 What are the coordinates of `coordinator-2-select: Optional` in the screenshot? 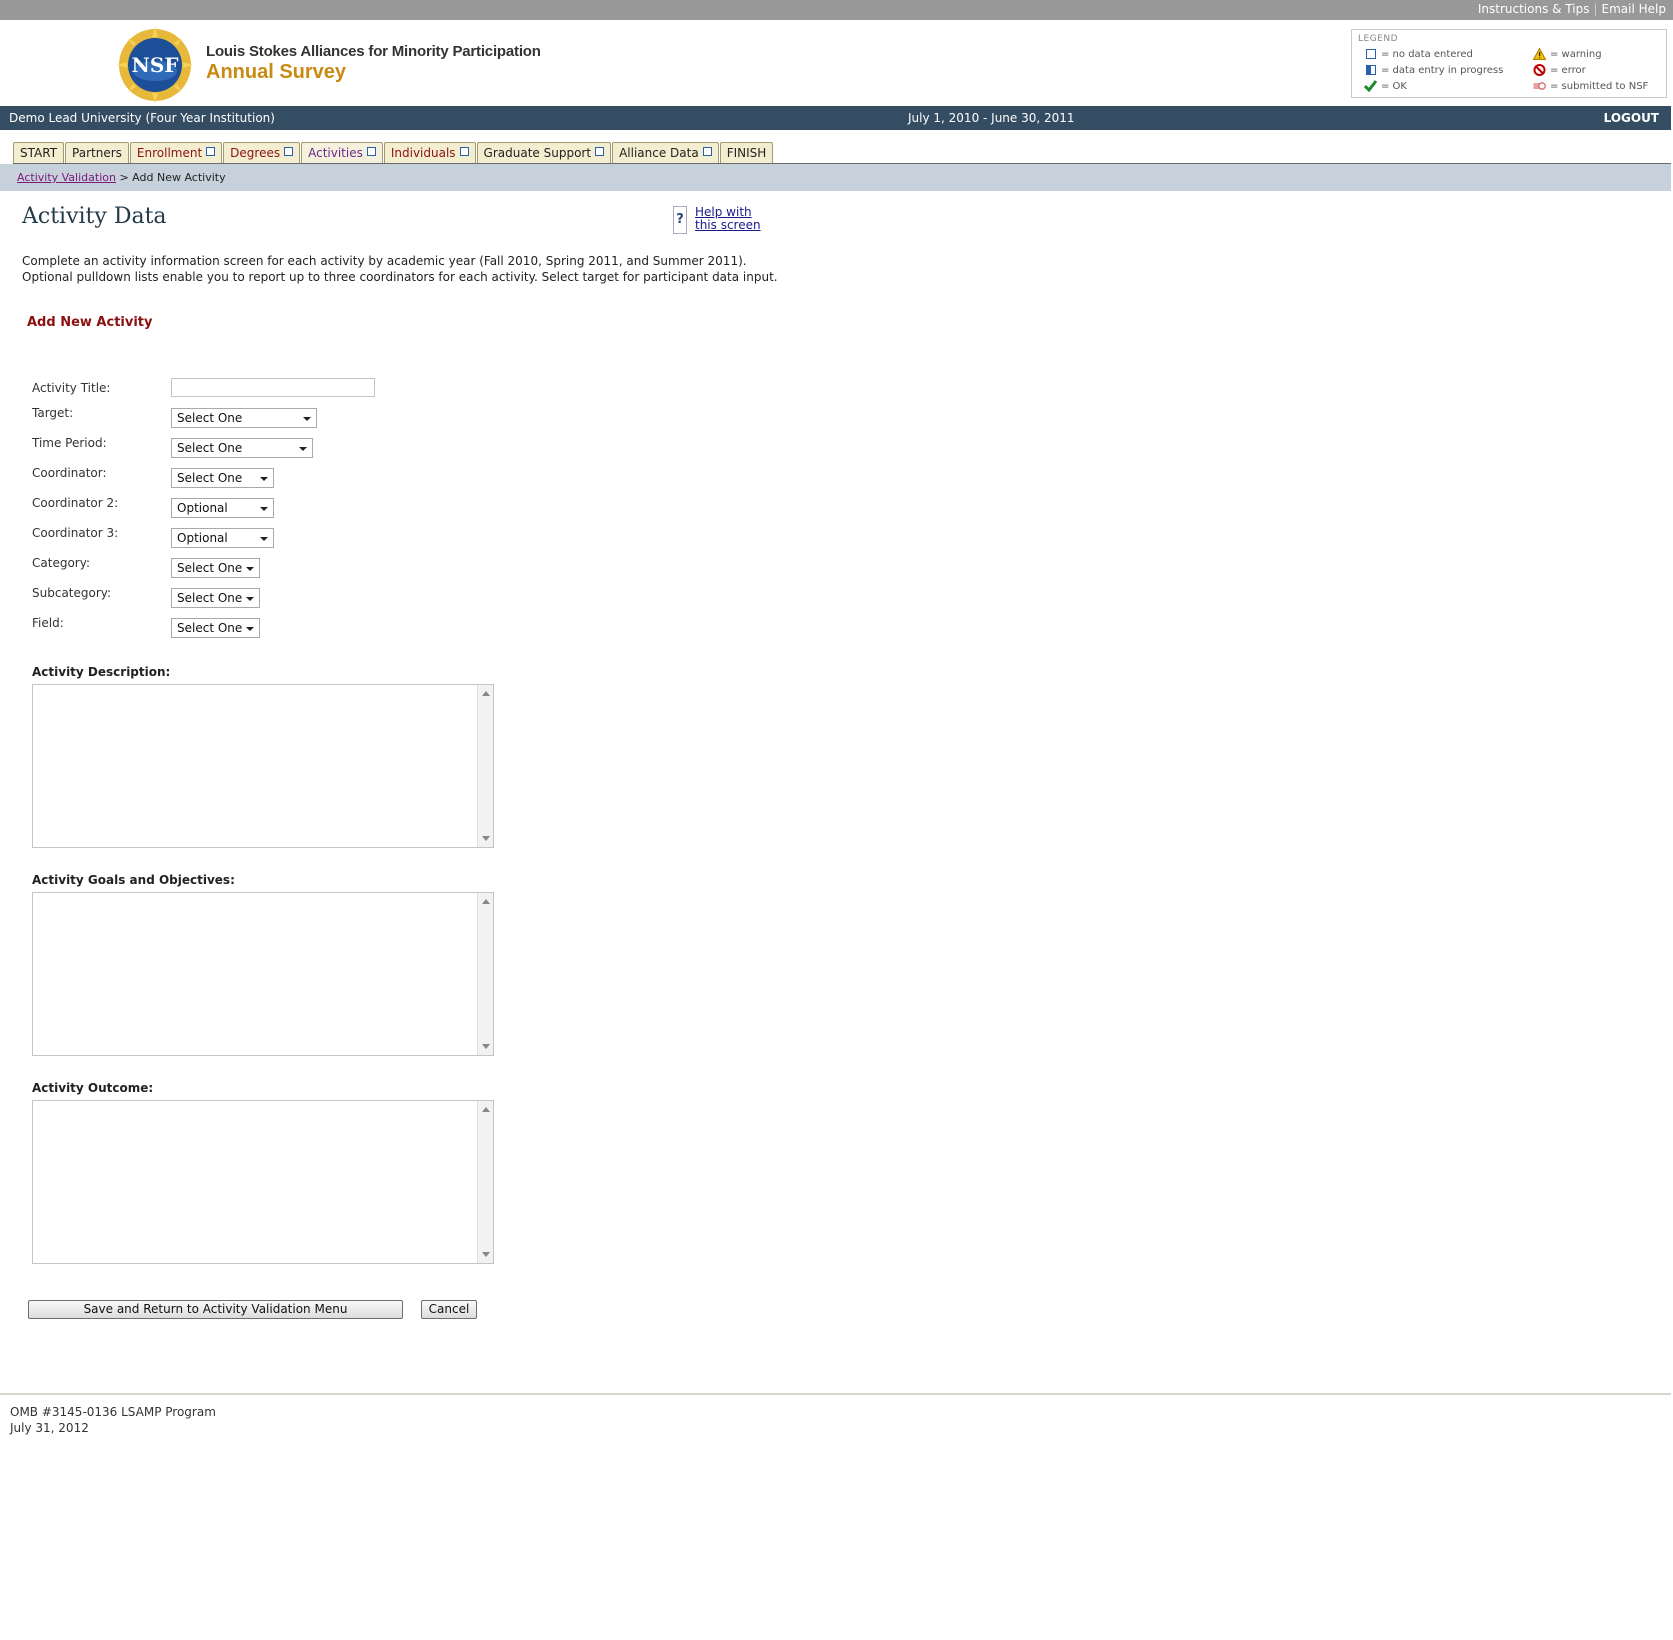 It's located at (222, 508).